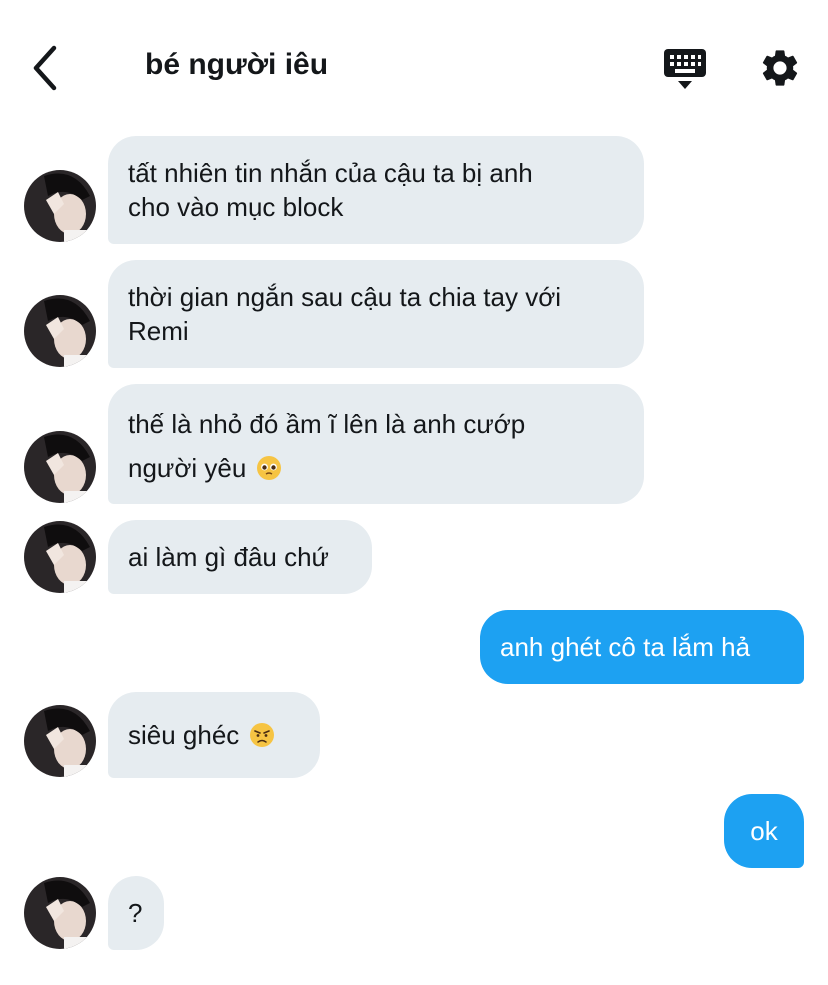  I want to click on message-text-line: thời gian ngắn sau cậu ta chia tay với, so click(345, 297).